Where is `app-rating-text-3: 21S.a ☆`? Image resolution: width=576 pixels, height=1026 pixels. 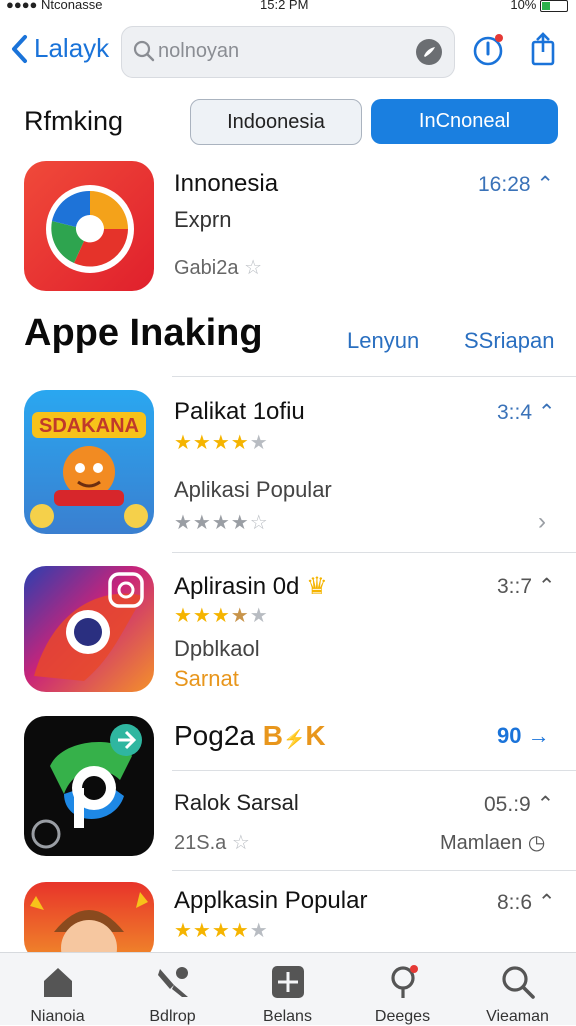 app-rating-text-3: 21S.a ☆ is located at coordinates (212, 843).